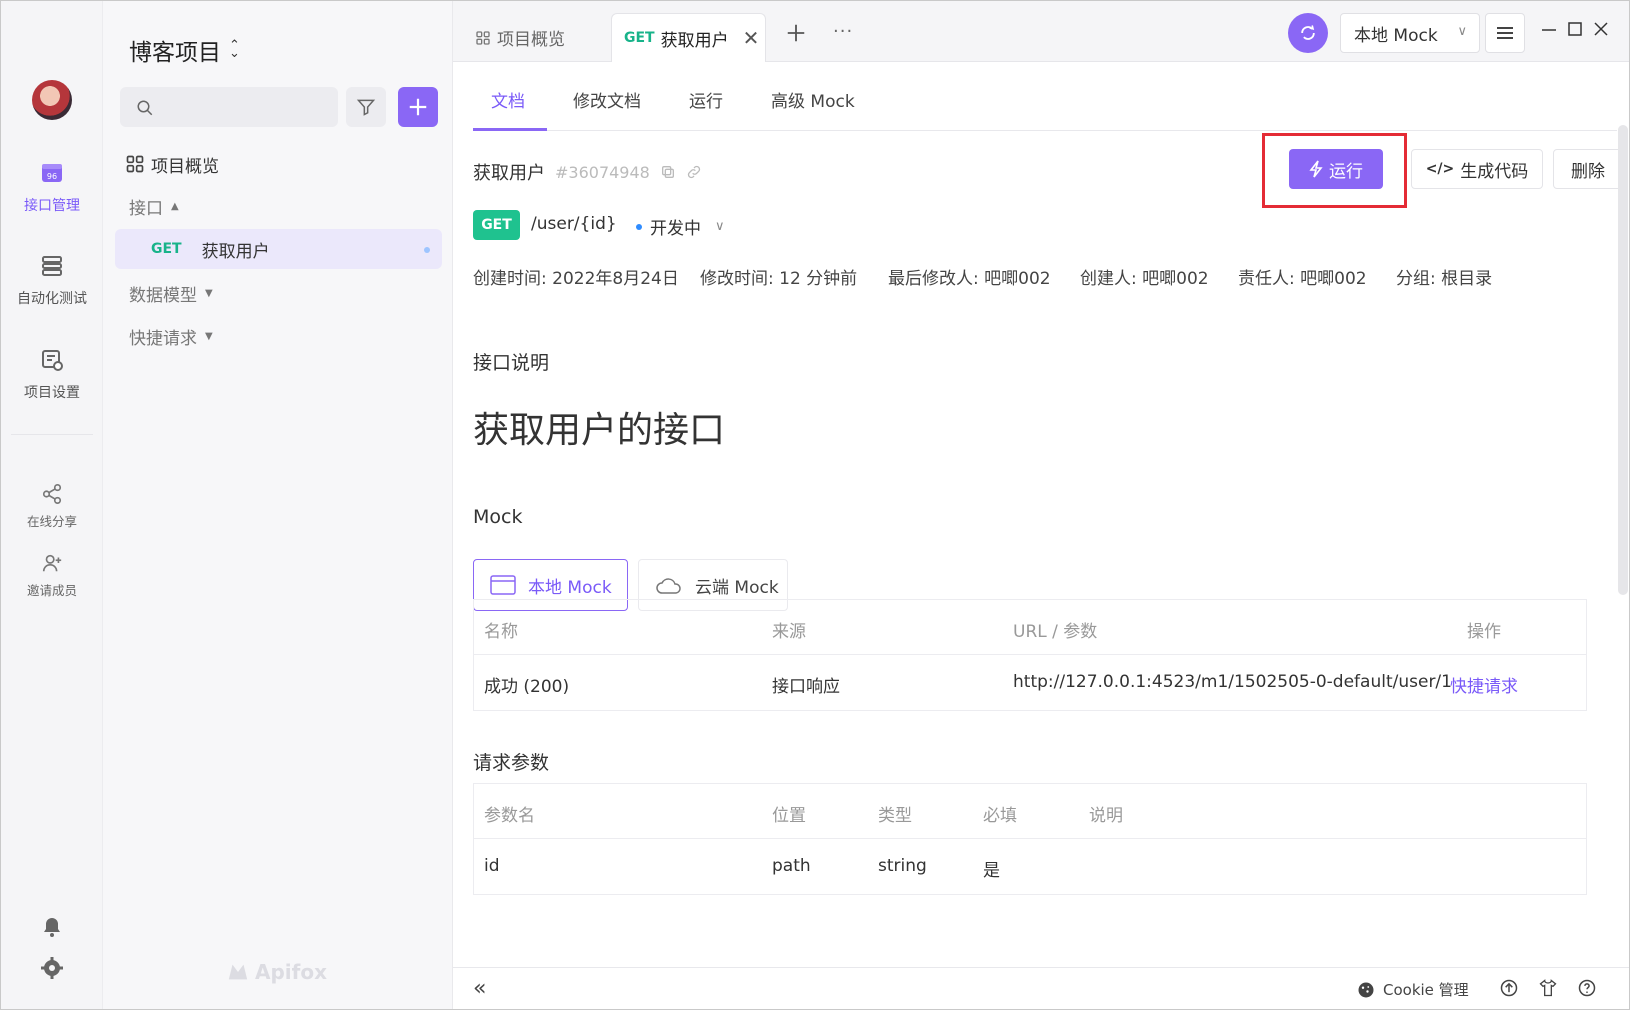 The height and width of the screenshot is (1010, 1630). I want to click on tree-item-label: 项目概览, so click(185, 166).